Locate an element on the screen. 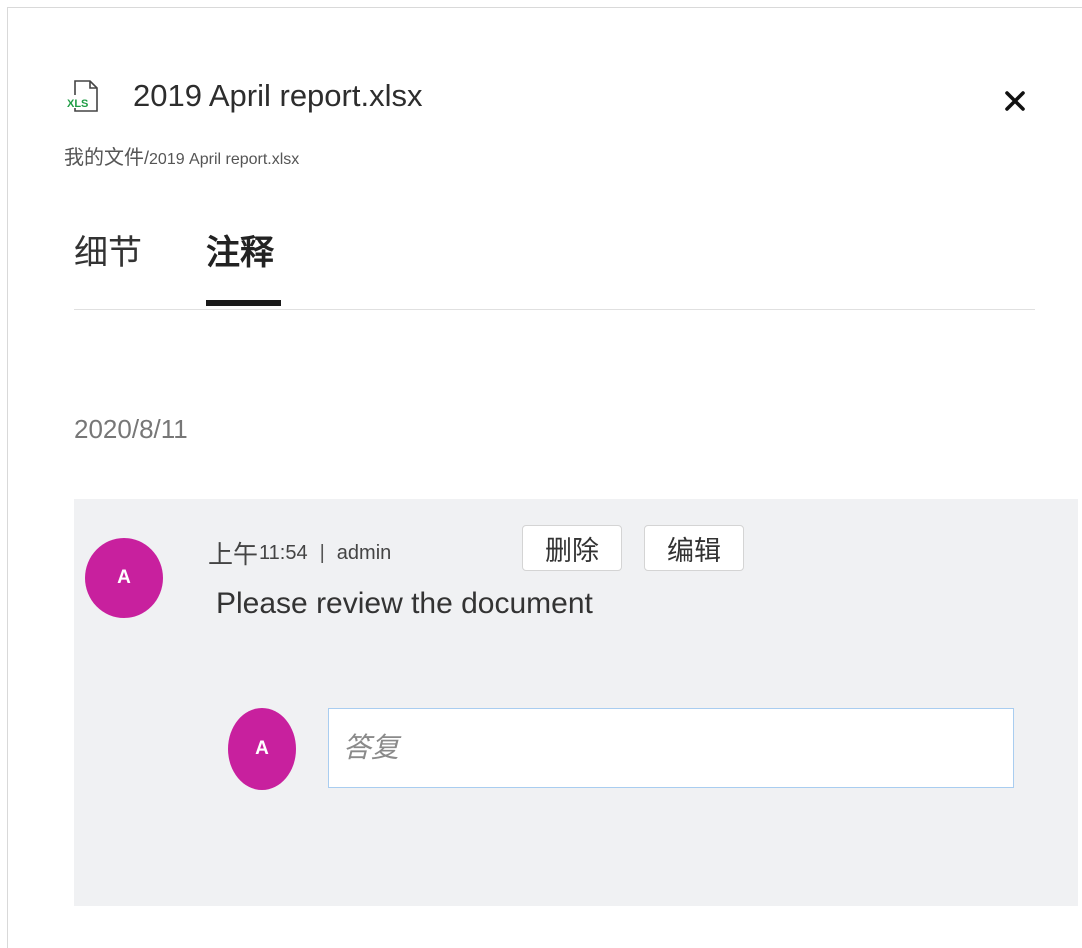 The image size is (1082, 948). close-icon is located at coordinates (1015, 101).